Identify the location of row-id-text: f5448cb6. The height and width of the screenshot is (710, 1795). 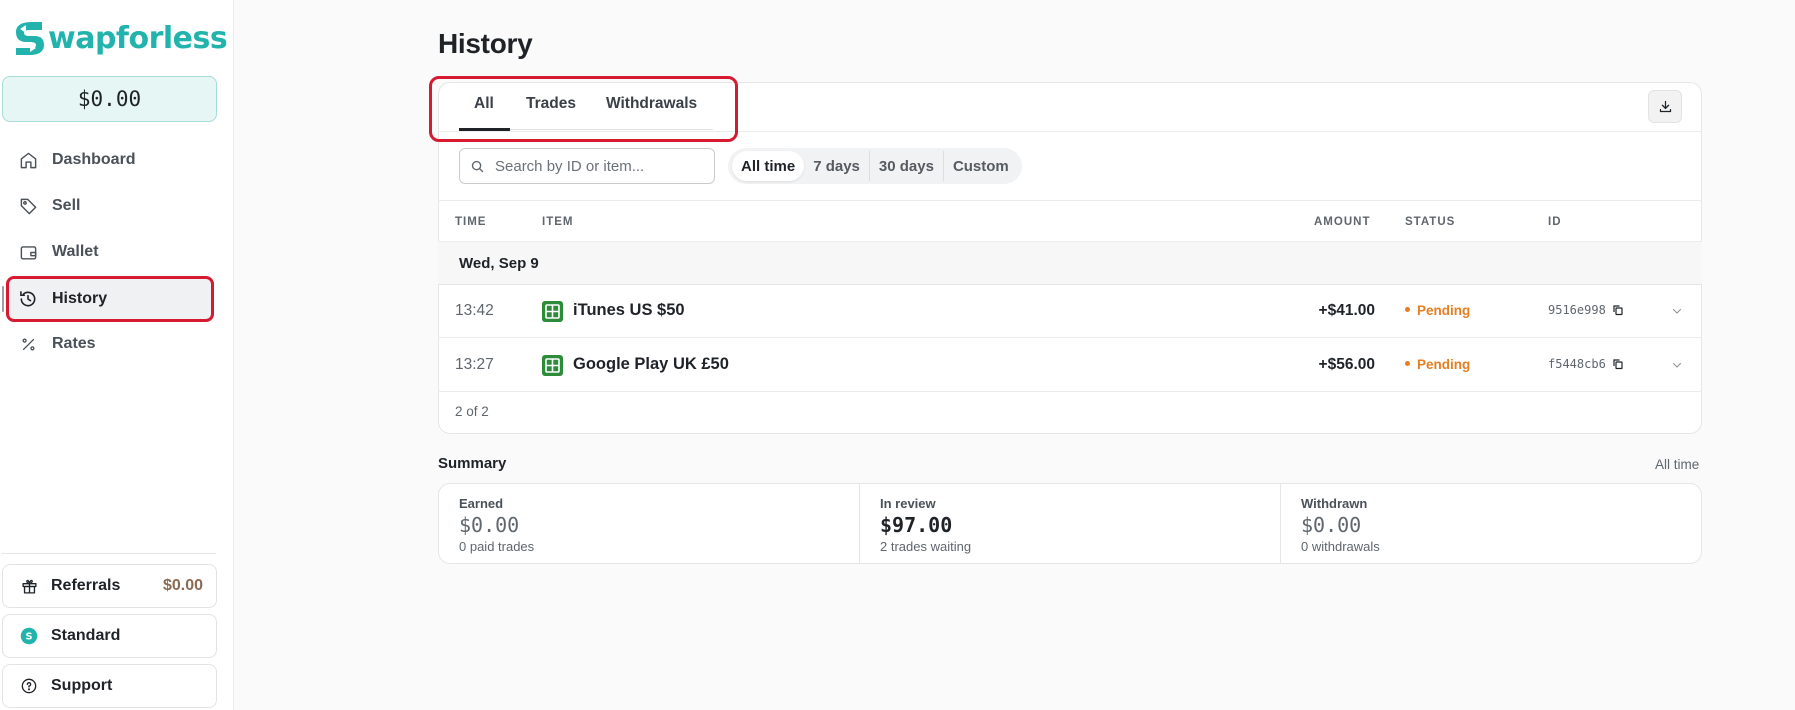
(1577, 364).